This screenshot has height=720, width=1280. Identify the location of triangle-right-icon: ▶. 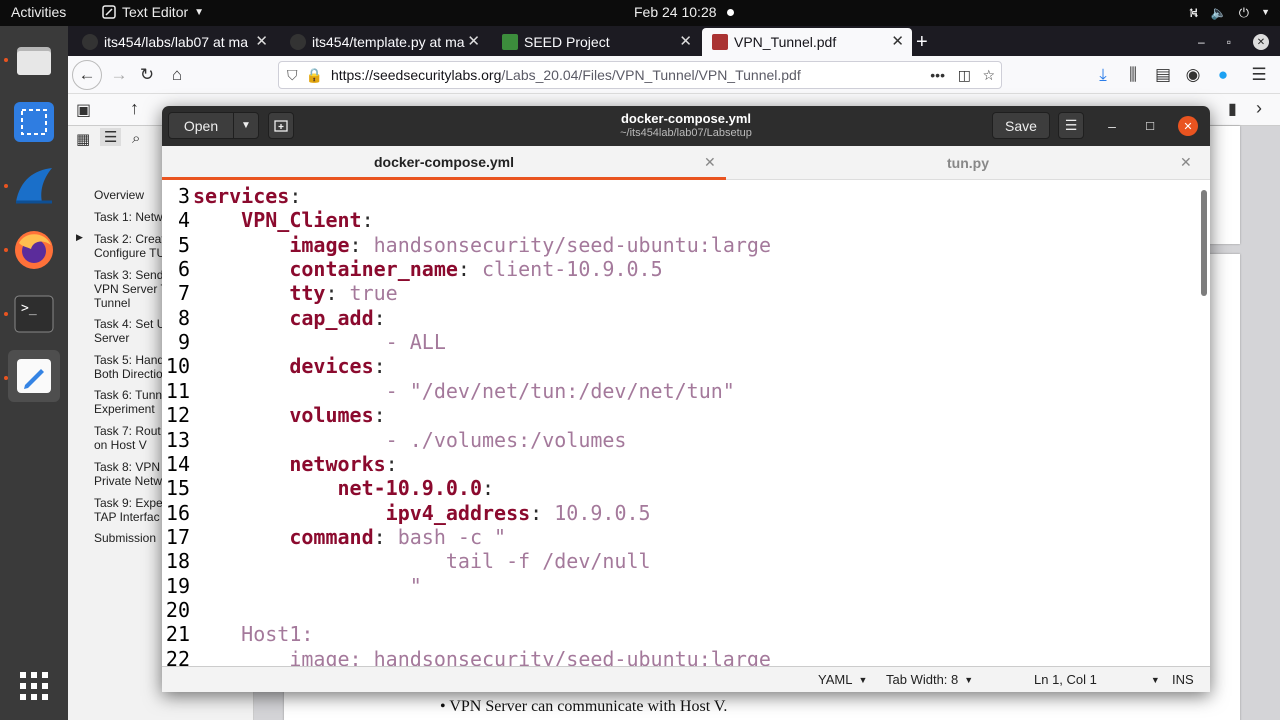
(79, 237).